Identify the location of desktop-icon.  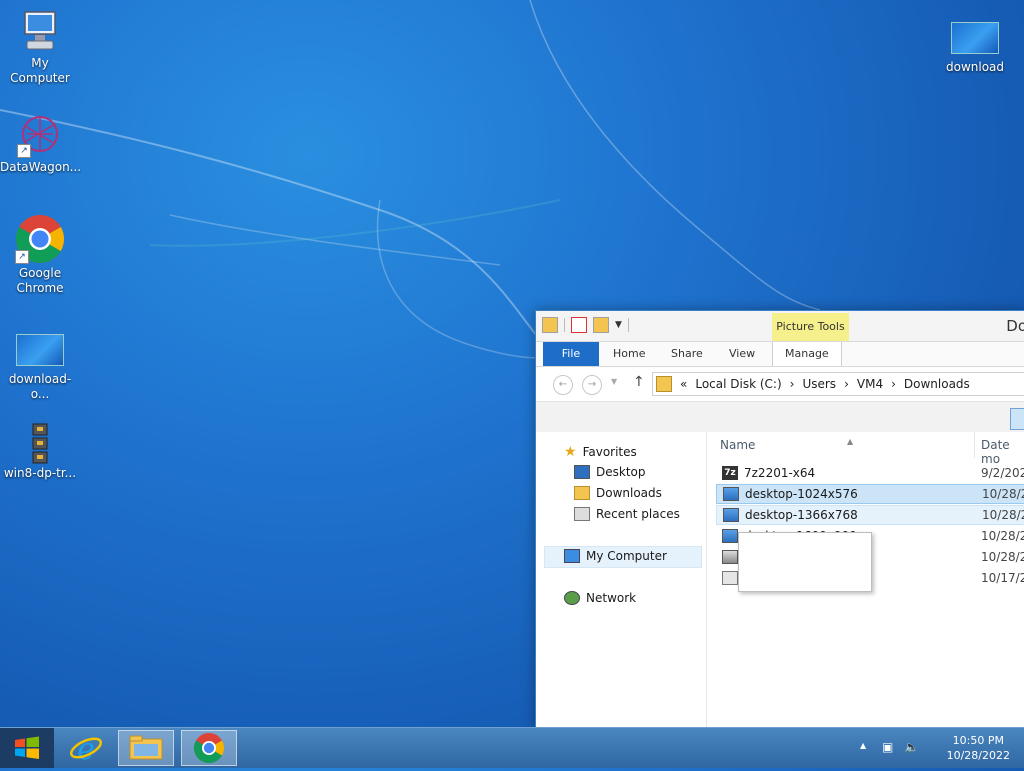
(582, 472).